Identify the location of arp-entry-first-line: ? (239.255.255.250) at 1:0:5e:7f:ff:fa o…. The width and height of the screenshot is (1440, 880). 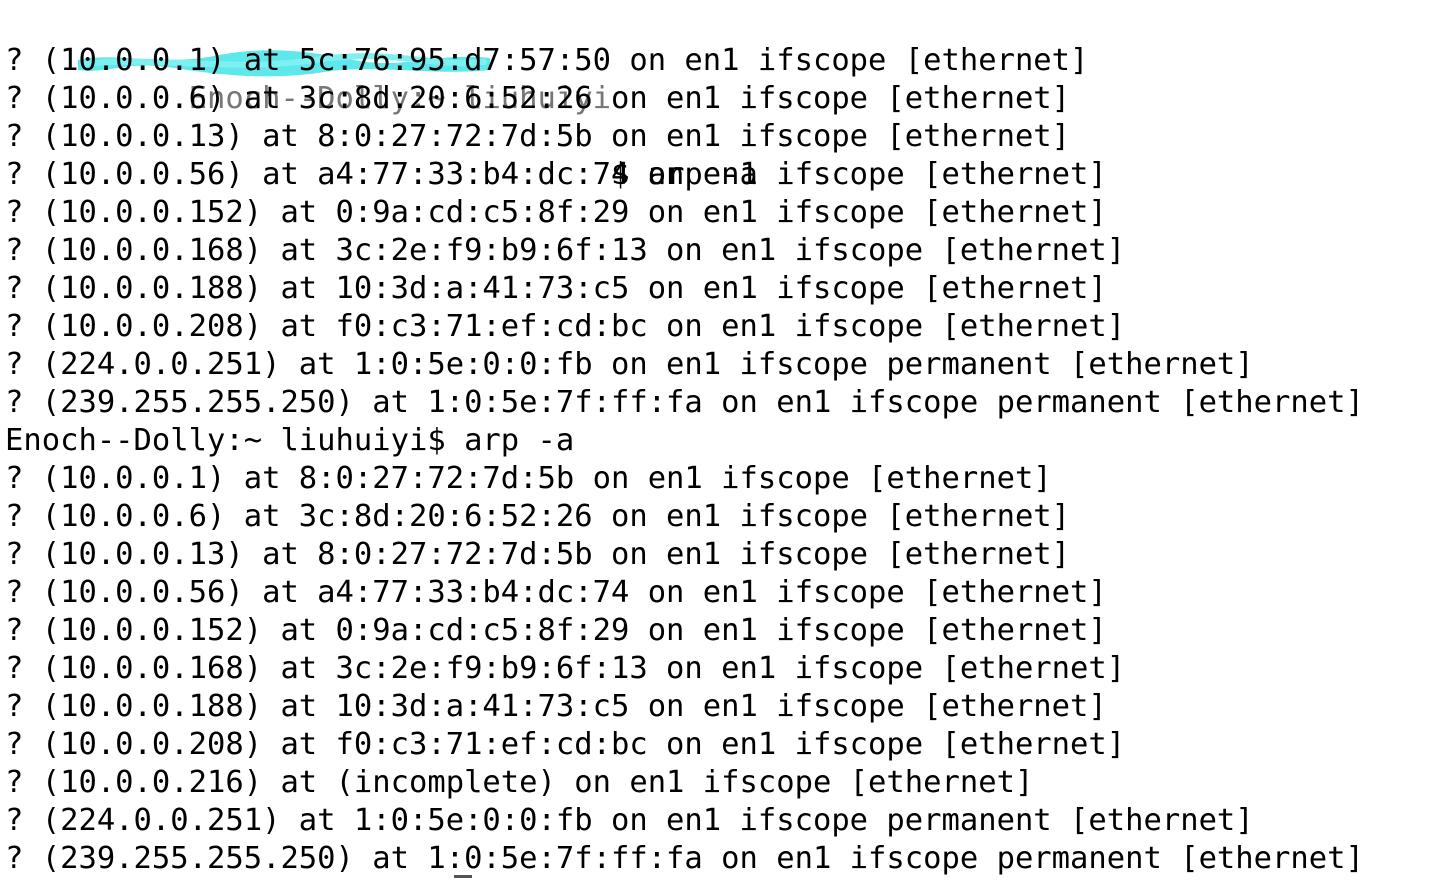
(684, 402).